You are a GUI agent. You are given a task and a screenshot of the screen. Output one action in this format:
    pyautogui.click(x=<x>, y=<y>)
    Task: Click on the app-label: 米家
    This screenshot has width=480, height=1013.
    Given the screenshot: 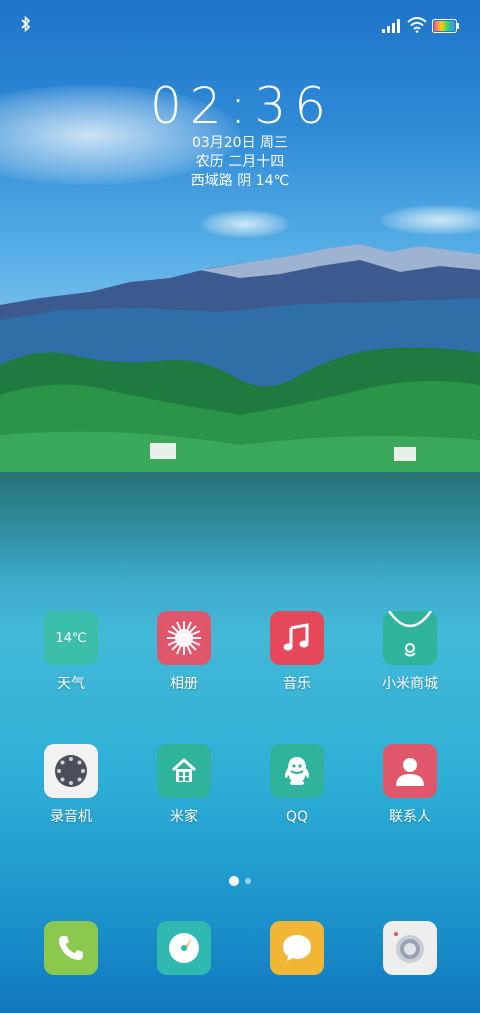 What is the action you would take?
    pyautogui.click(x=184, y=817)
    